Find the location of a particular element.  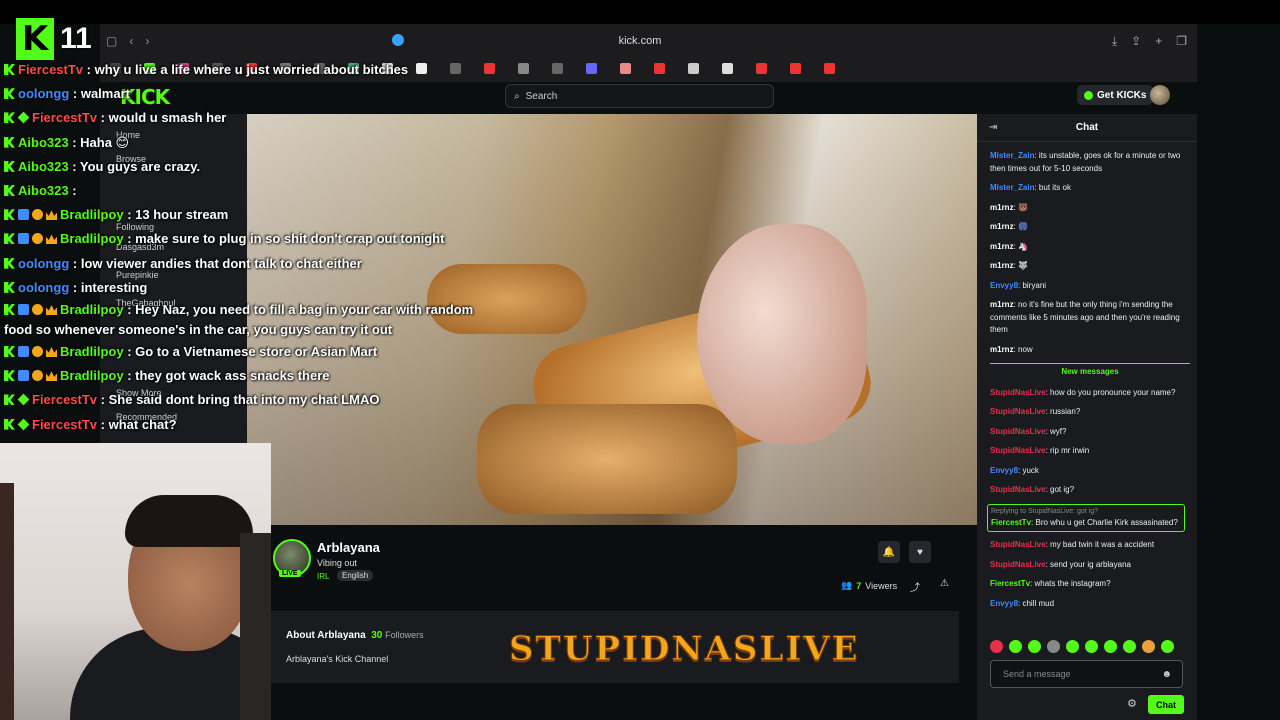

chat-text: yuck is located at coordinates (1030, 470).